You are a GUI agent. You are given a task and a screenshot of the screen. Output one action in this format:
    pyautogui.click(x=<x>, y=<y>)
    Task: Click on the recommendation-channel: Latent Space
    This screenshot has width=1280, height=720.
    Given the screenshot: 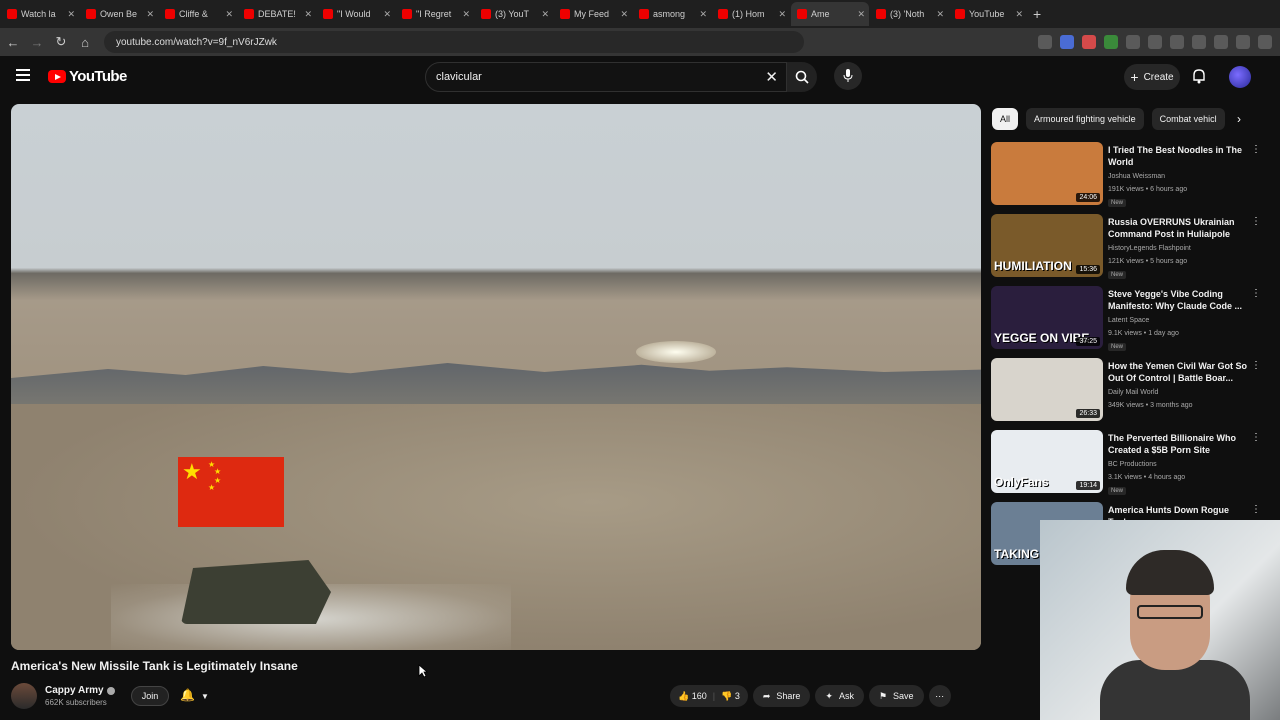 What is the action you would take?
    pyautogui.click(x=1128, y=320)
    